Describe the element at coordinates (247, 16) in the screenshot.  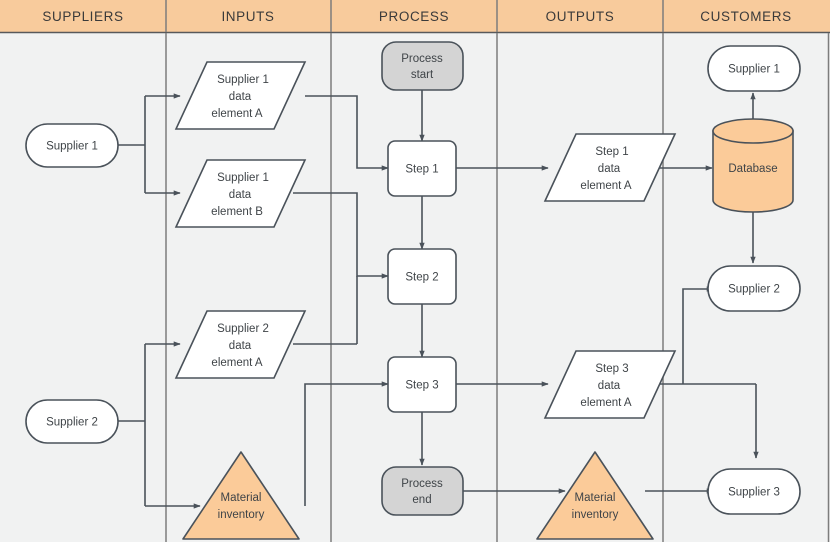
I see `column-header-inputs: INPUTS` at that location.